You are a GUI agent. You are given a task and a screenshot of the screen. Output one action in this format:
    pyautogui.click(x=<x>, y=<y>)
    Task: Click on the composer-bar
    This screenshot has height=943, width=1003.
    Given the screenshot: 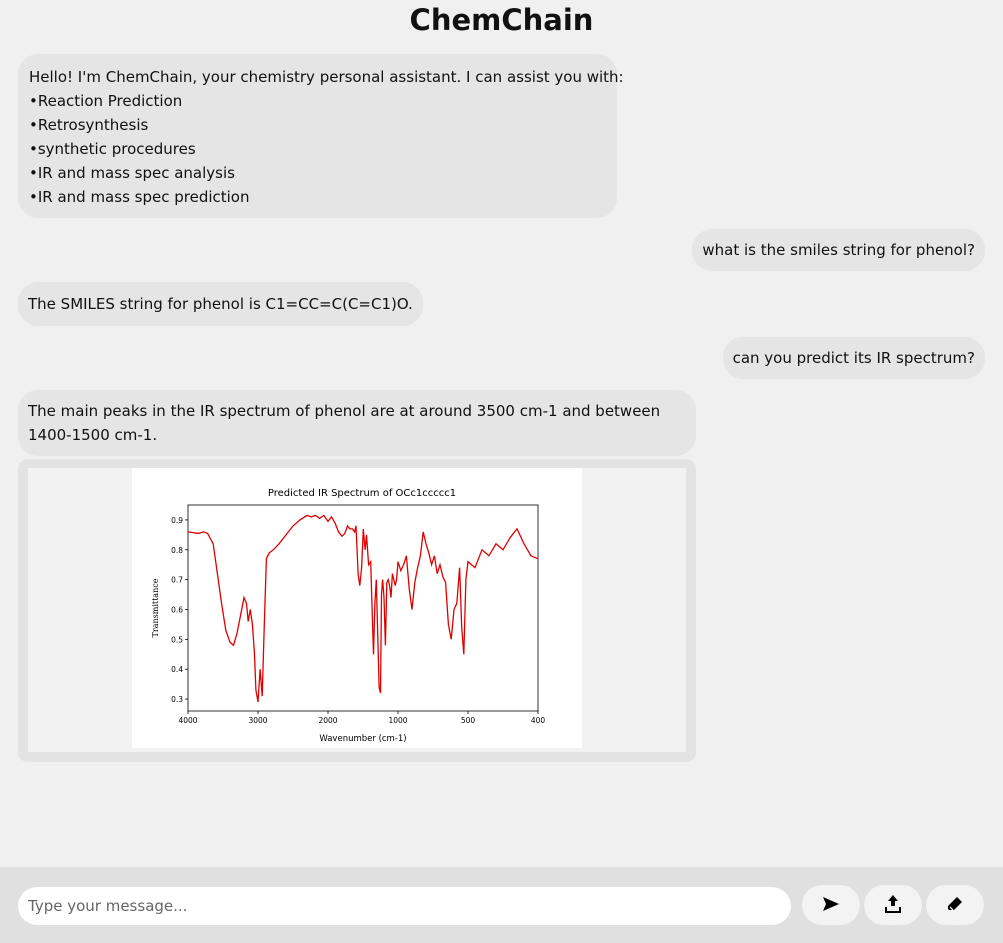 What is the action you would take?
    pyautogui.click(x=501, y=905)
    